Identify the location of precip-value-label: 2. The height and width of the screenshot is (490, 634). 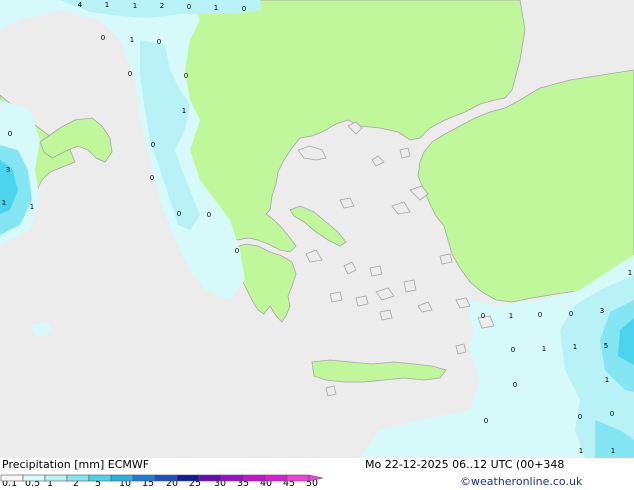
(162, 6).